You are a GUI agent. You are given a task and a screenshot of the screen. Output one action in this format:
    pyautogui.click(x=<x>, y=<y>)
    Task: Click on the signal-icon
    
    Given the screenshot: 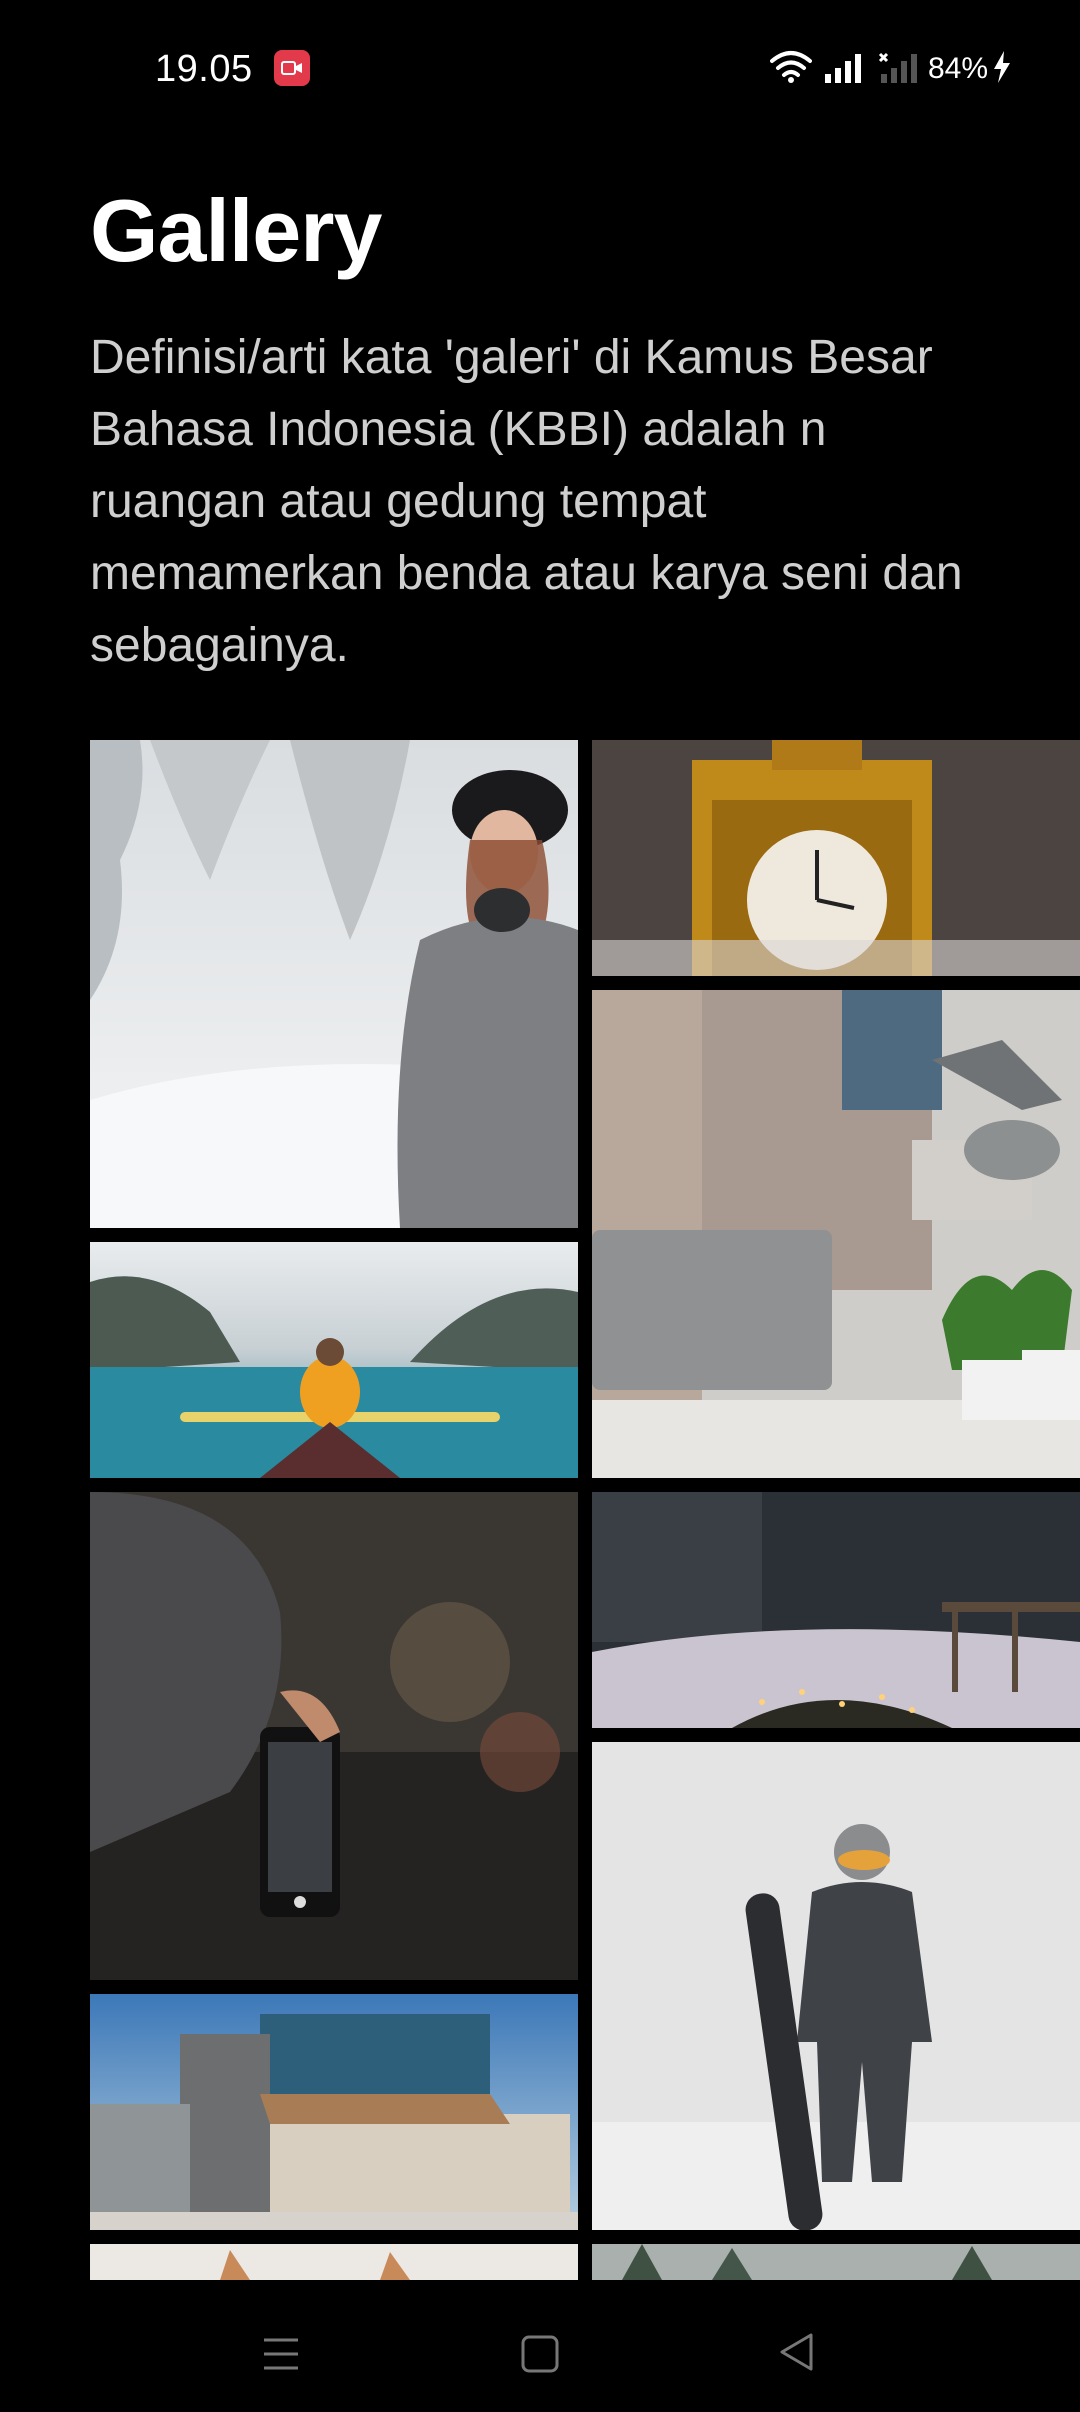 What is the action you would take?
    pyautogui.click(x=845, y=70)
    